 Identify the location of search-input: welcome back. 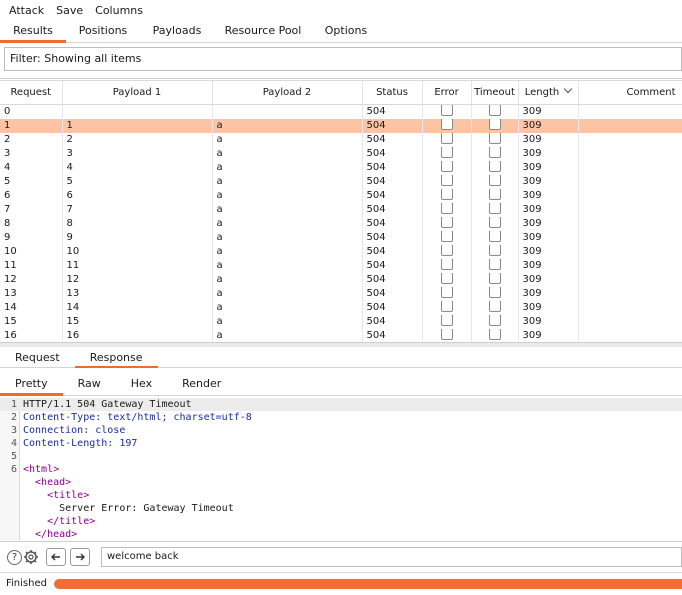
(391, 557).